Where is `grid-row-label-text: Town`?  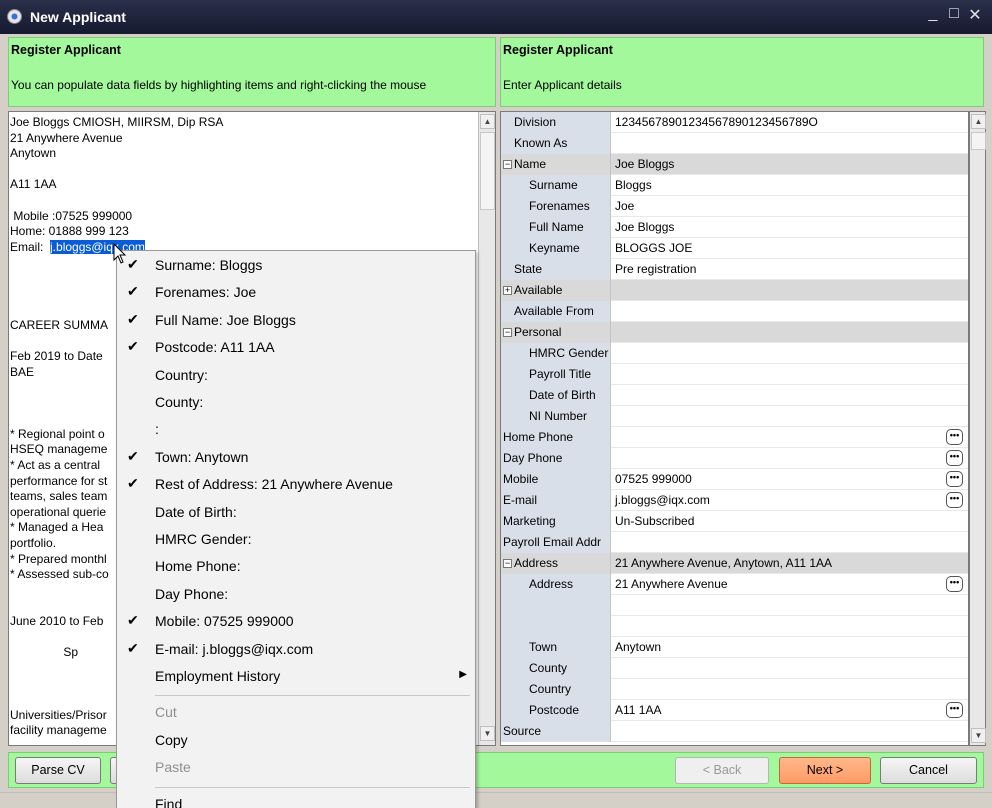 grid-row-label-text: Town is located at coordinates (543, 647).